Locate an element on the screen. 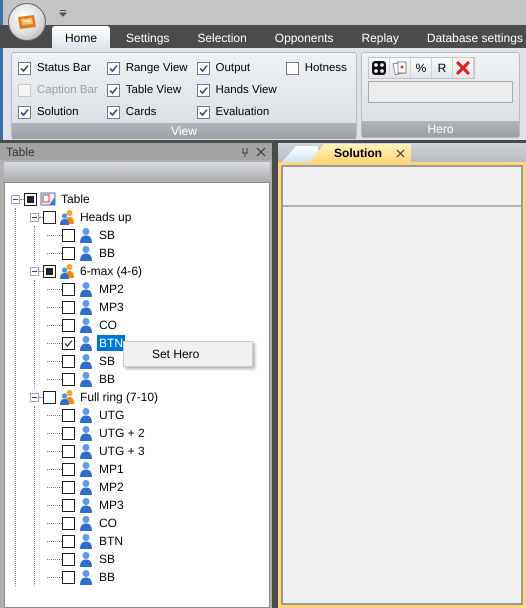 Image resolution: width=526 pixels, height=608 pixels. tree-item: MP1 is located at coordinates (111, 469).